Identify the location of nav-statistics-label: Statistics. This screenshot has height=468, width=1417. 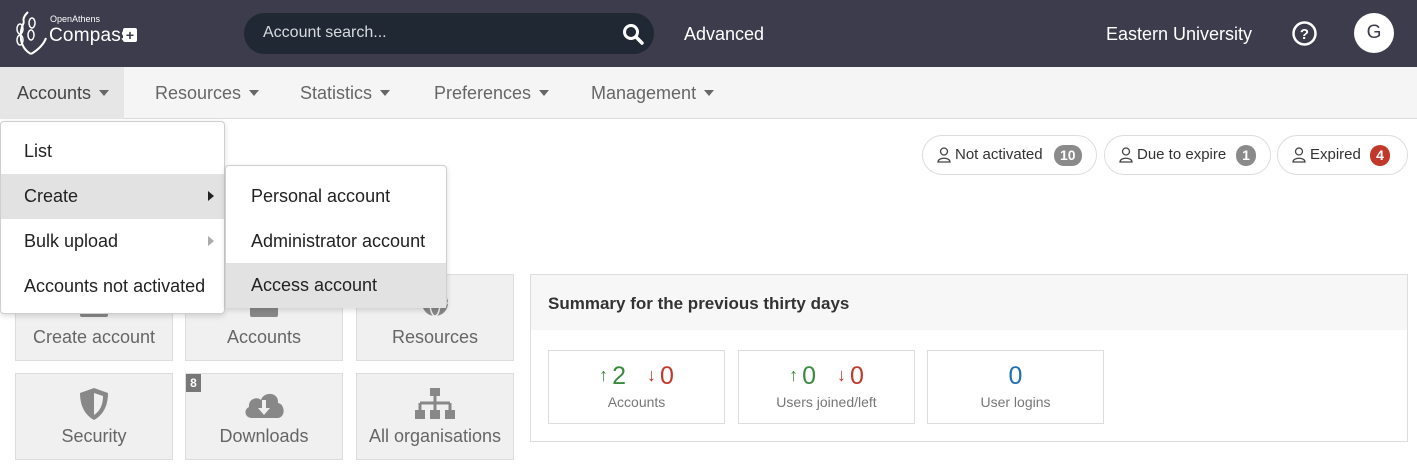
(336, 93).